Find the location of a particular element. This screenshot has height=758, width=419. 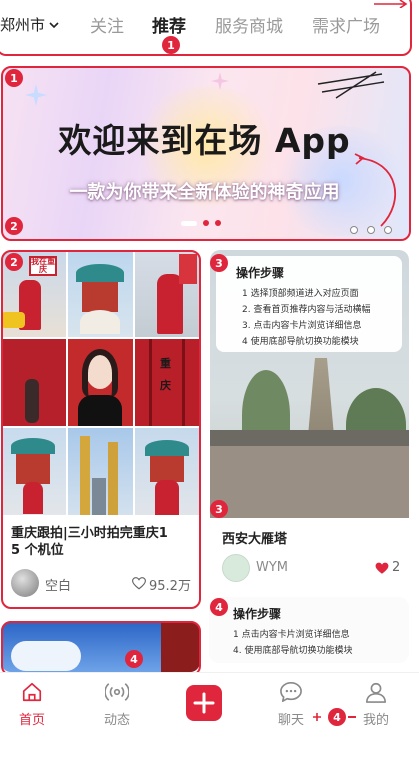

figure is located at coordinates (32, 401).